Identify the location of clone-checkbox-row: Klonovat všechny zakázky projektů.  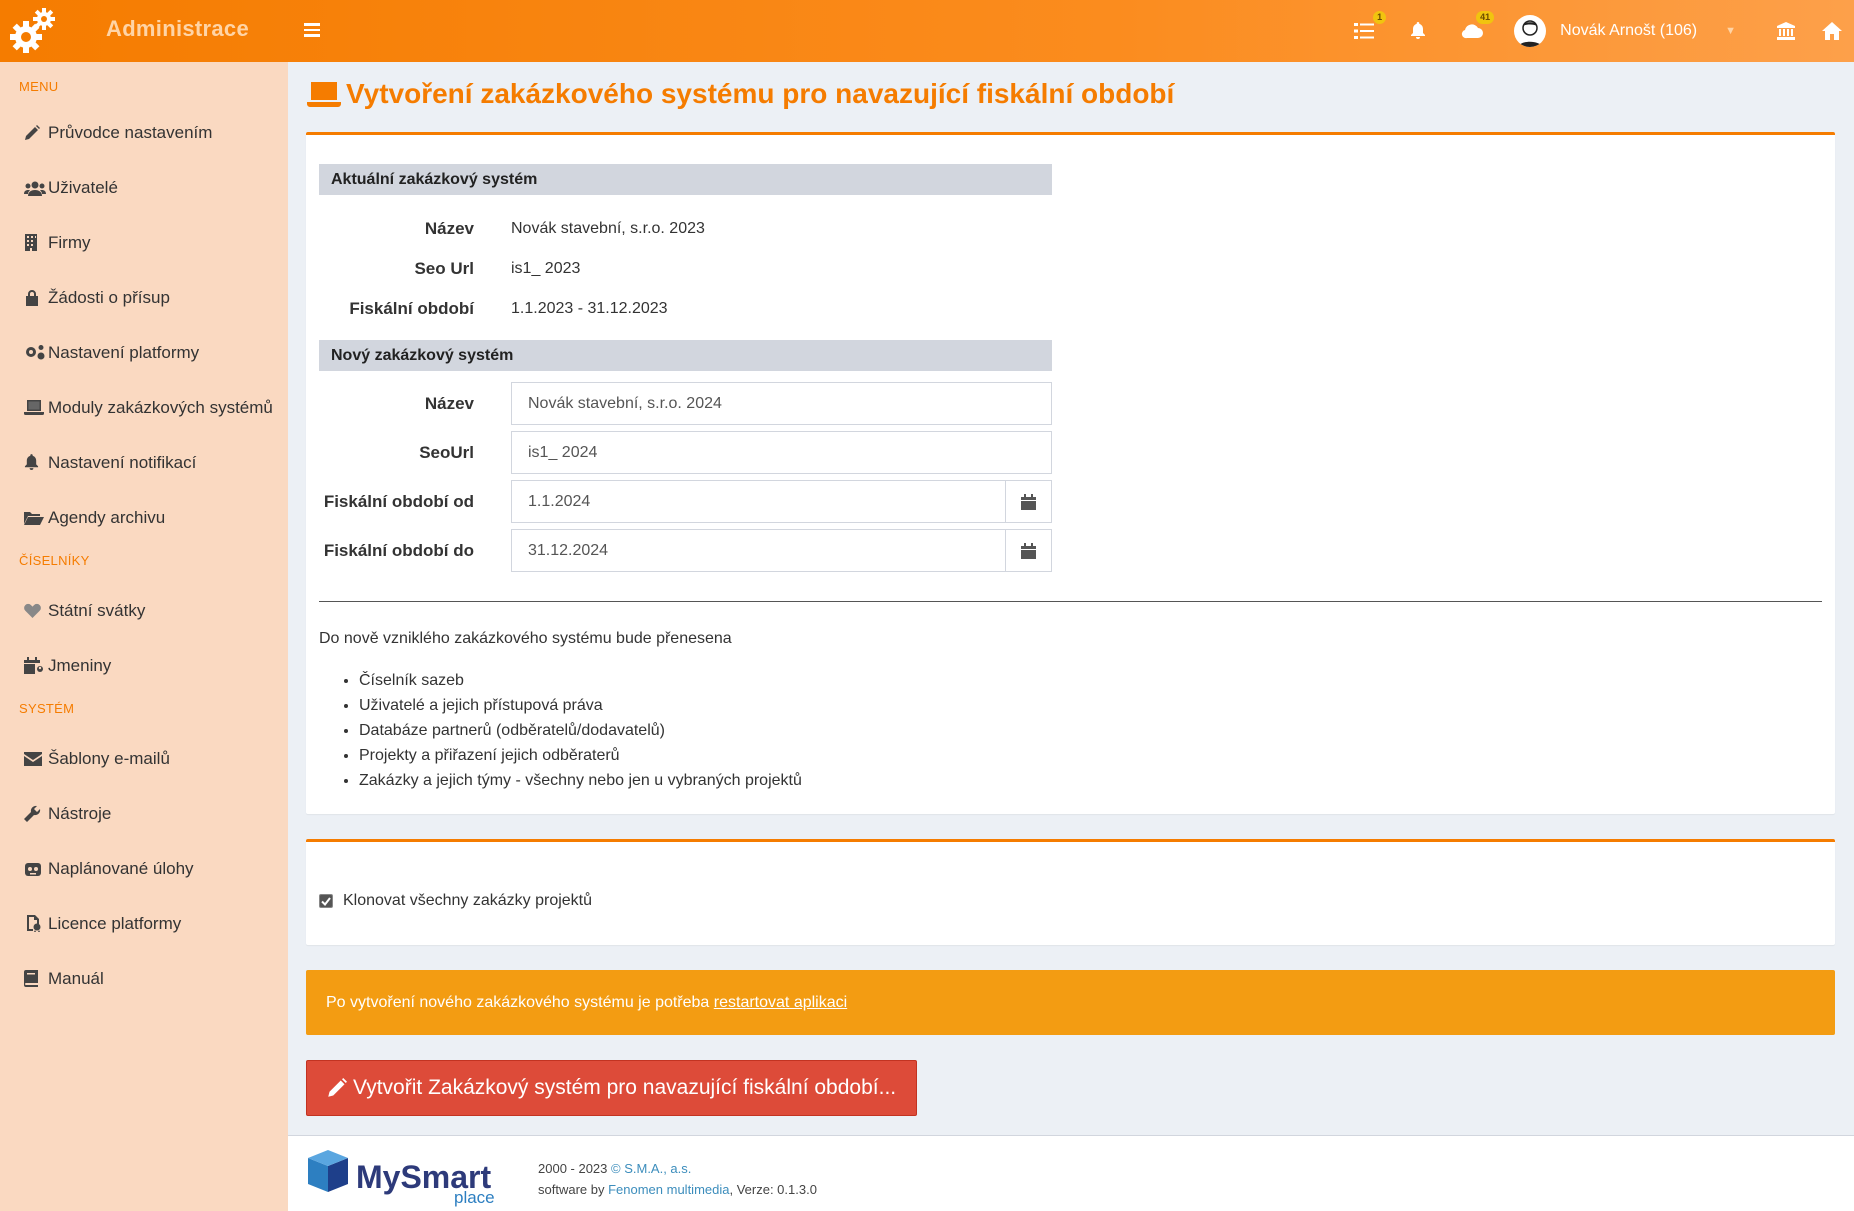
(455, 901).